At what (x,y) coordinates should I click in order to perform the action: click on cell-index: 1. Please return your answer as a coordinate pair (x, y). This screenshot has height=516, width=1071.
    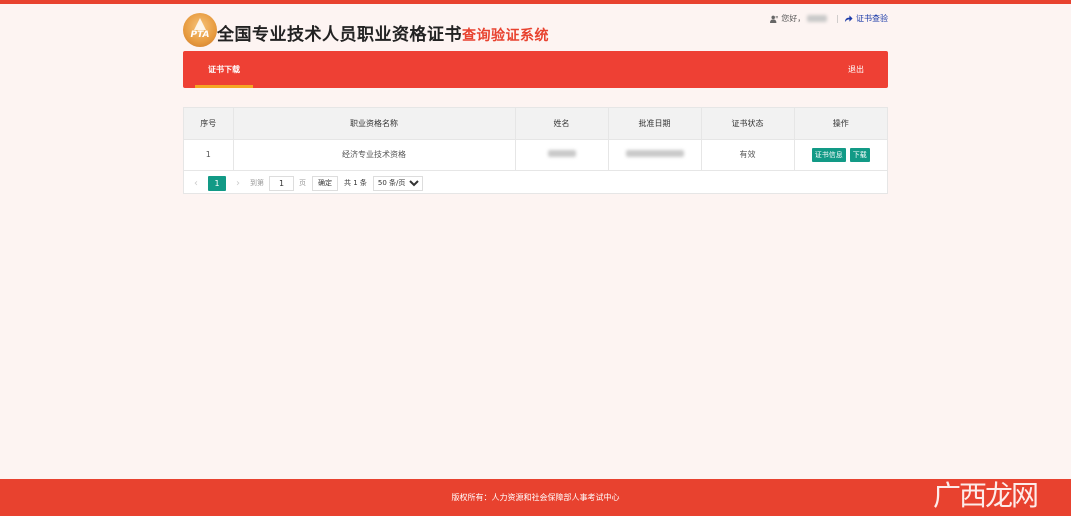
    Looking at the image, I should click on (209, 154).